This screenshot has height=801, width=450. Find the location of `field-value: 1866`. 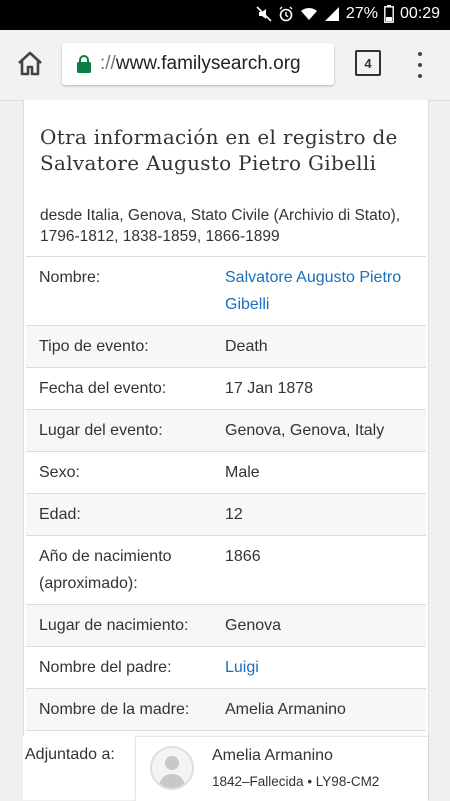

field-value: 1866 is located at coordinates (243, 556).